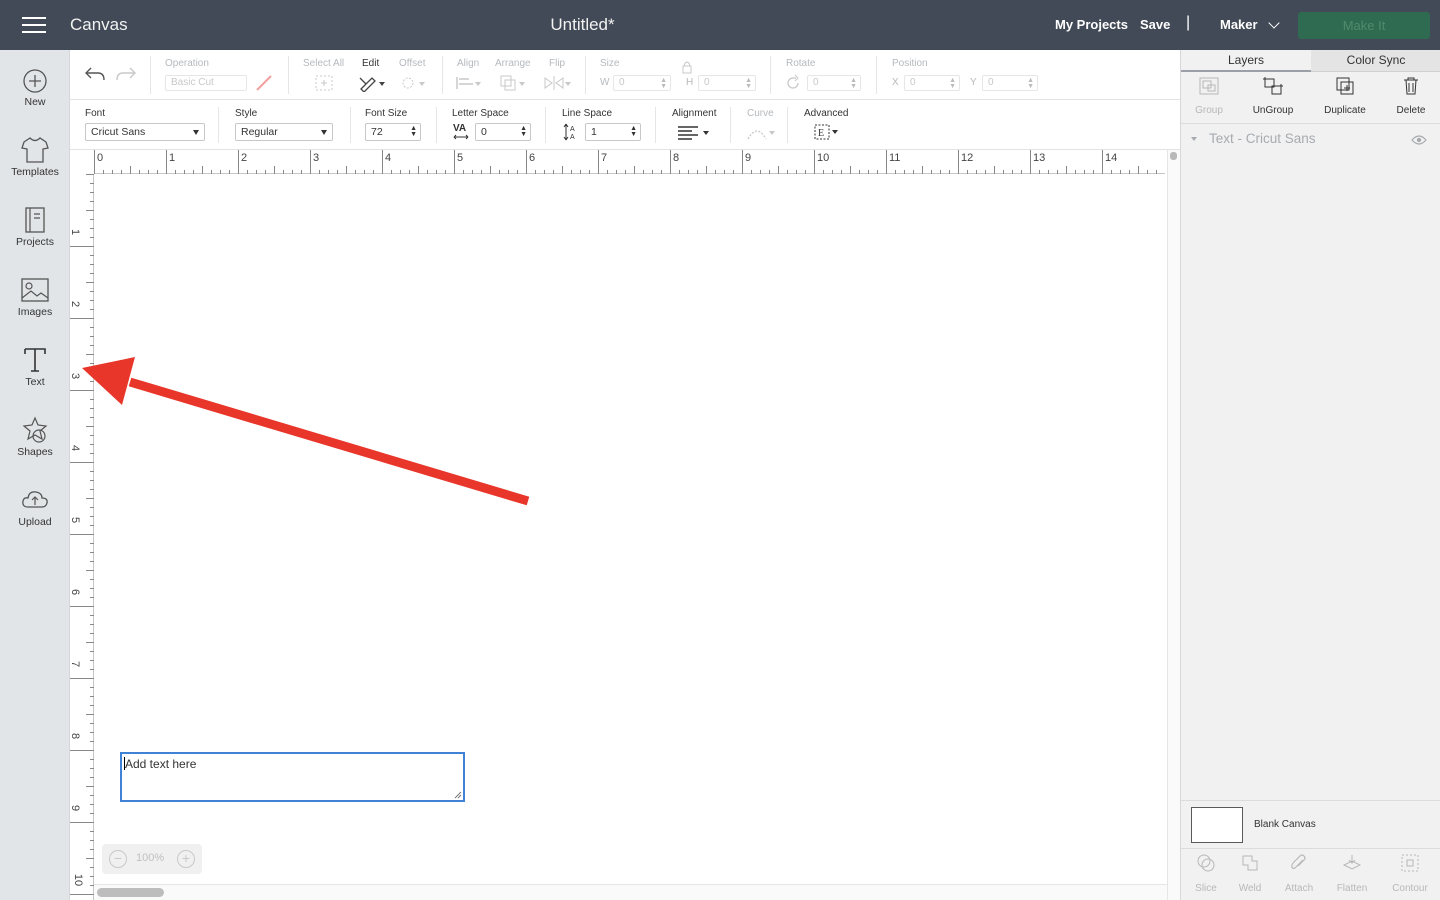  What do you see at coordinates (1250, 873) in the screenshot?
I see `weld-button: Weld` at bounding box center [1250, 873].